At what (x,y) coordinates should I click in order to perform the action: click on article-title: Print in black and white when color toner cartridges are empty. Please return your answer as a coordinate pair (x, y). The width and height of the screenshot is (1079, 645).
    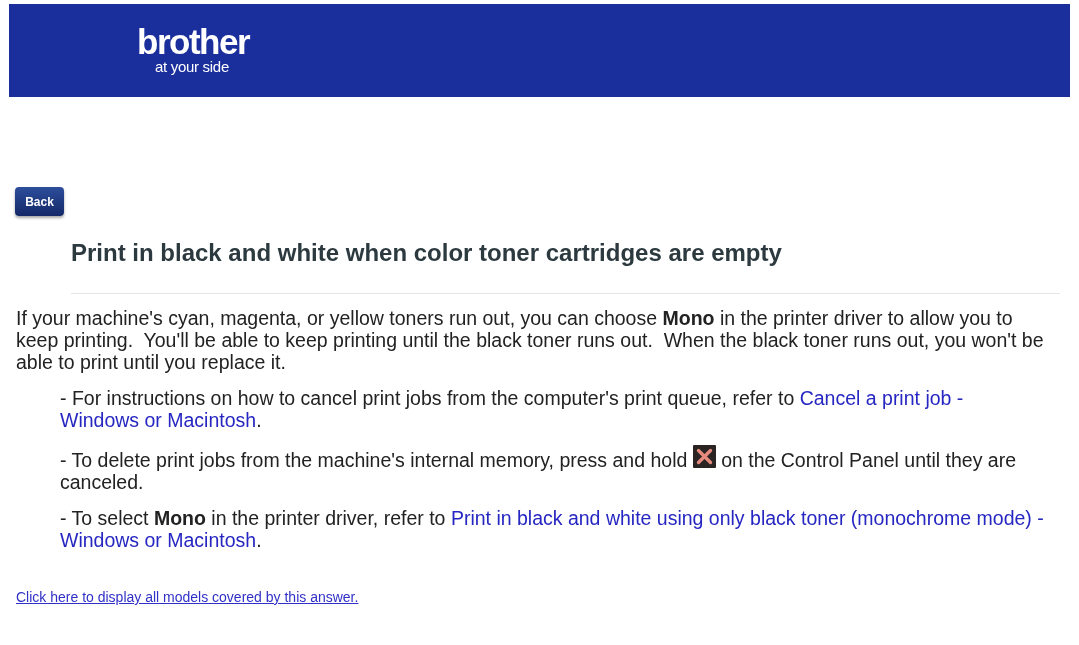
    Looking at the image, I should click on (427, 253).